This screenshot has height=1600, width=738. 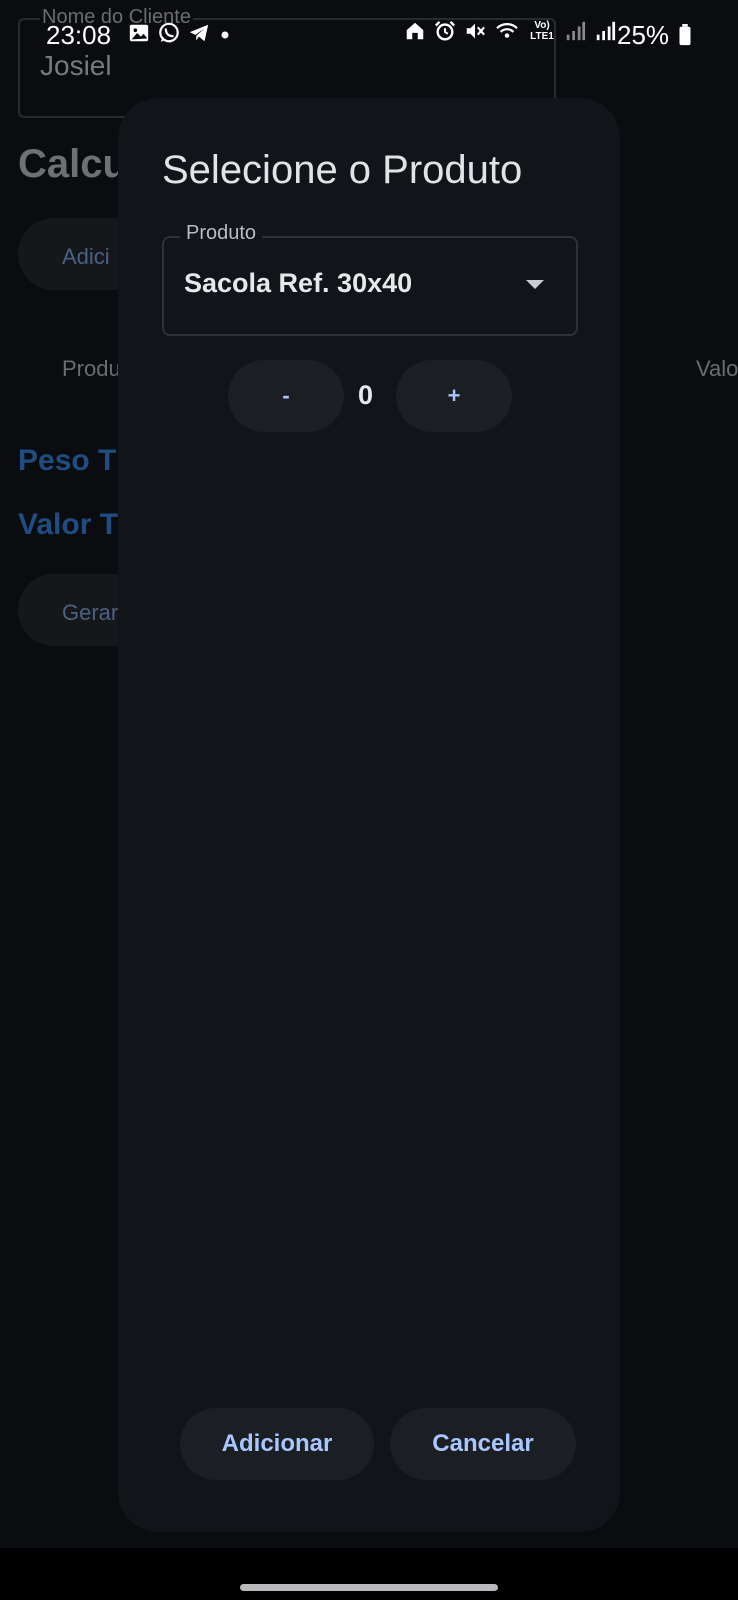 I want to click on notification-icons, so click(x=180, y=33).